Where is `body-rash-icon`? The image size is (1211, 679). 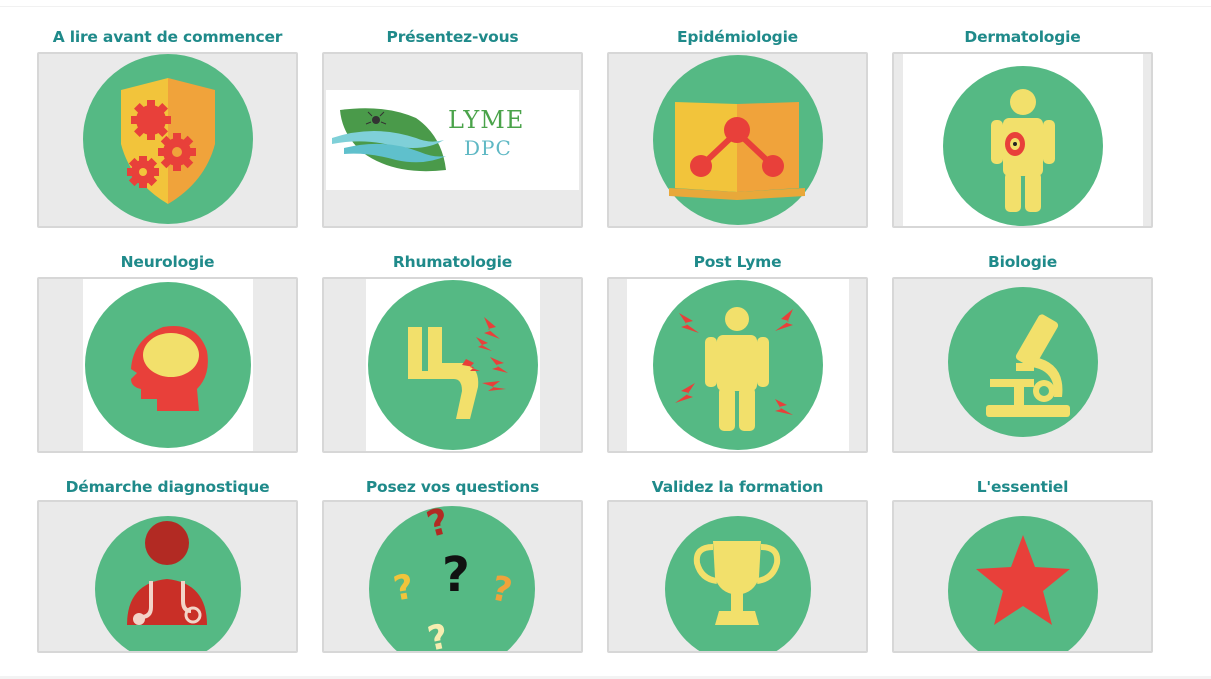 body-rash-icon is located at coordinates (1023, 150).